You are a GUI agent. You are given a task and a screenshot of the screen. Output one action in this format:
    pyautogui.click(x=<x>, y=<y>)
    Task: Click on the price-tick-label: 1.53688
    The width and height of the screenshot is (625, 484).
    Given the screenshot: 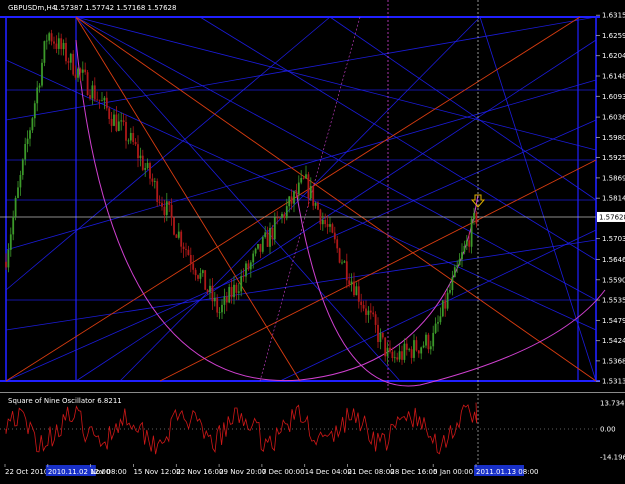 What is the action you would take?
    pyautogui.click(x=613, y=361)
    